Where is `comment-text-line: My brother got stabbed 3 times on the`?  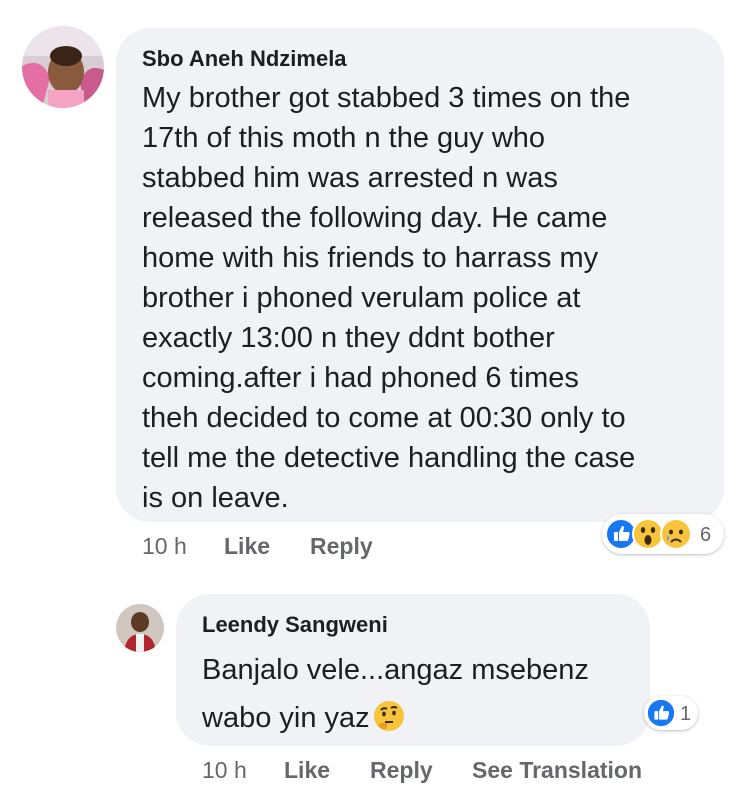
comment-text-line: My brother got stabbed 3 times on the is located at coordinates (386, 98).